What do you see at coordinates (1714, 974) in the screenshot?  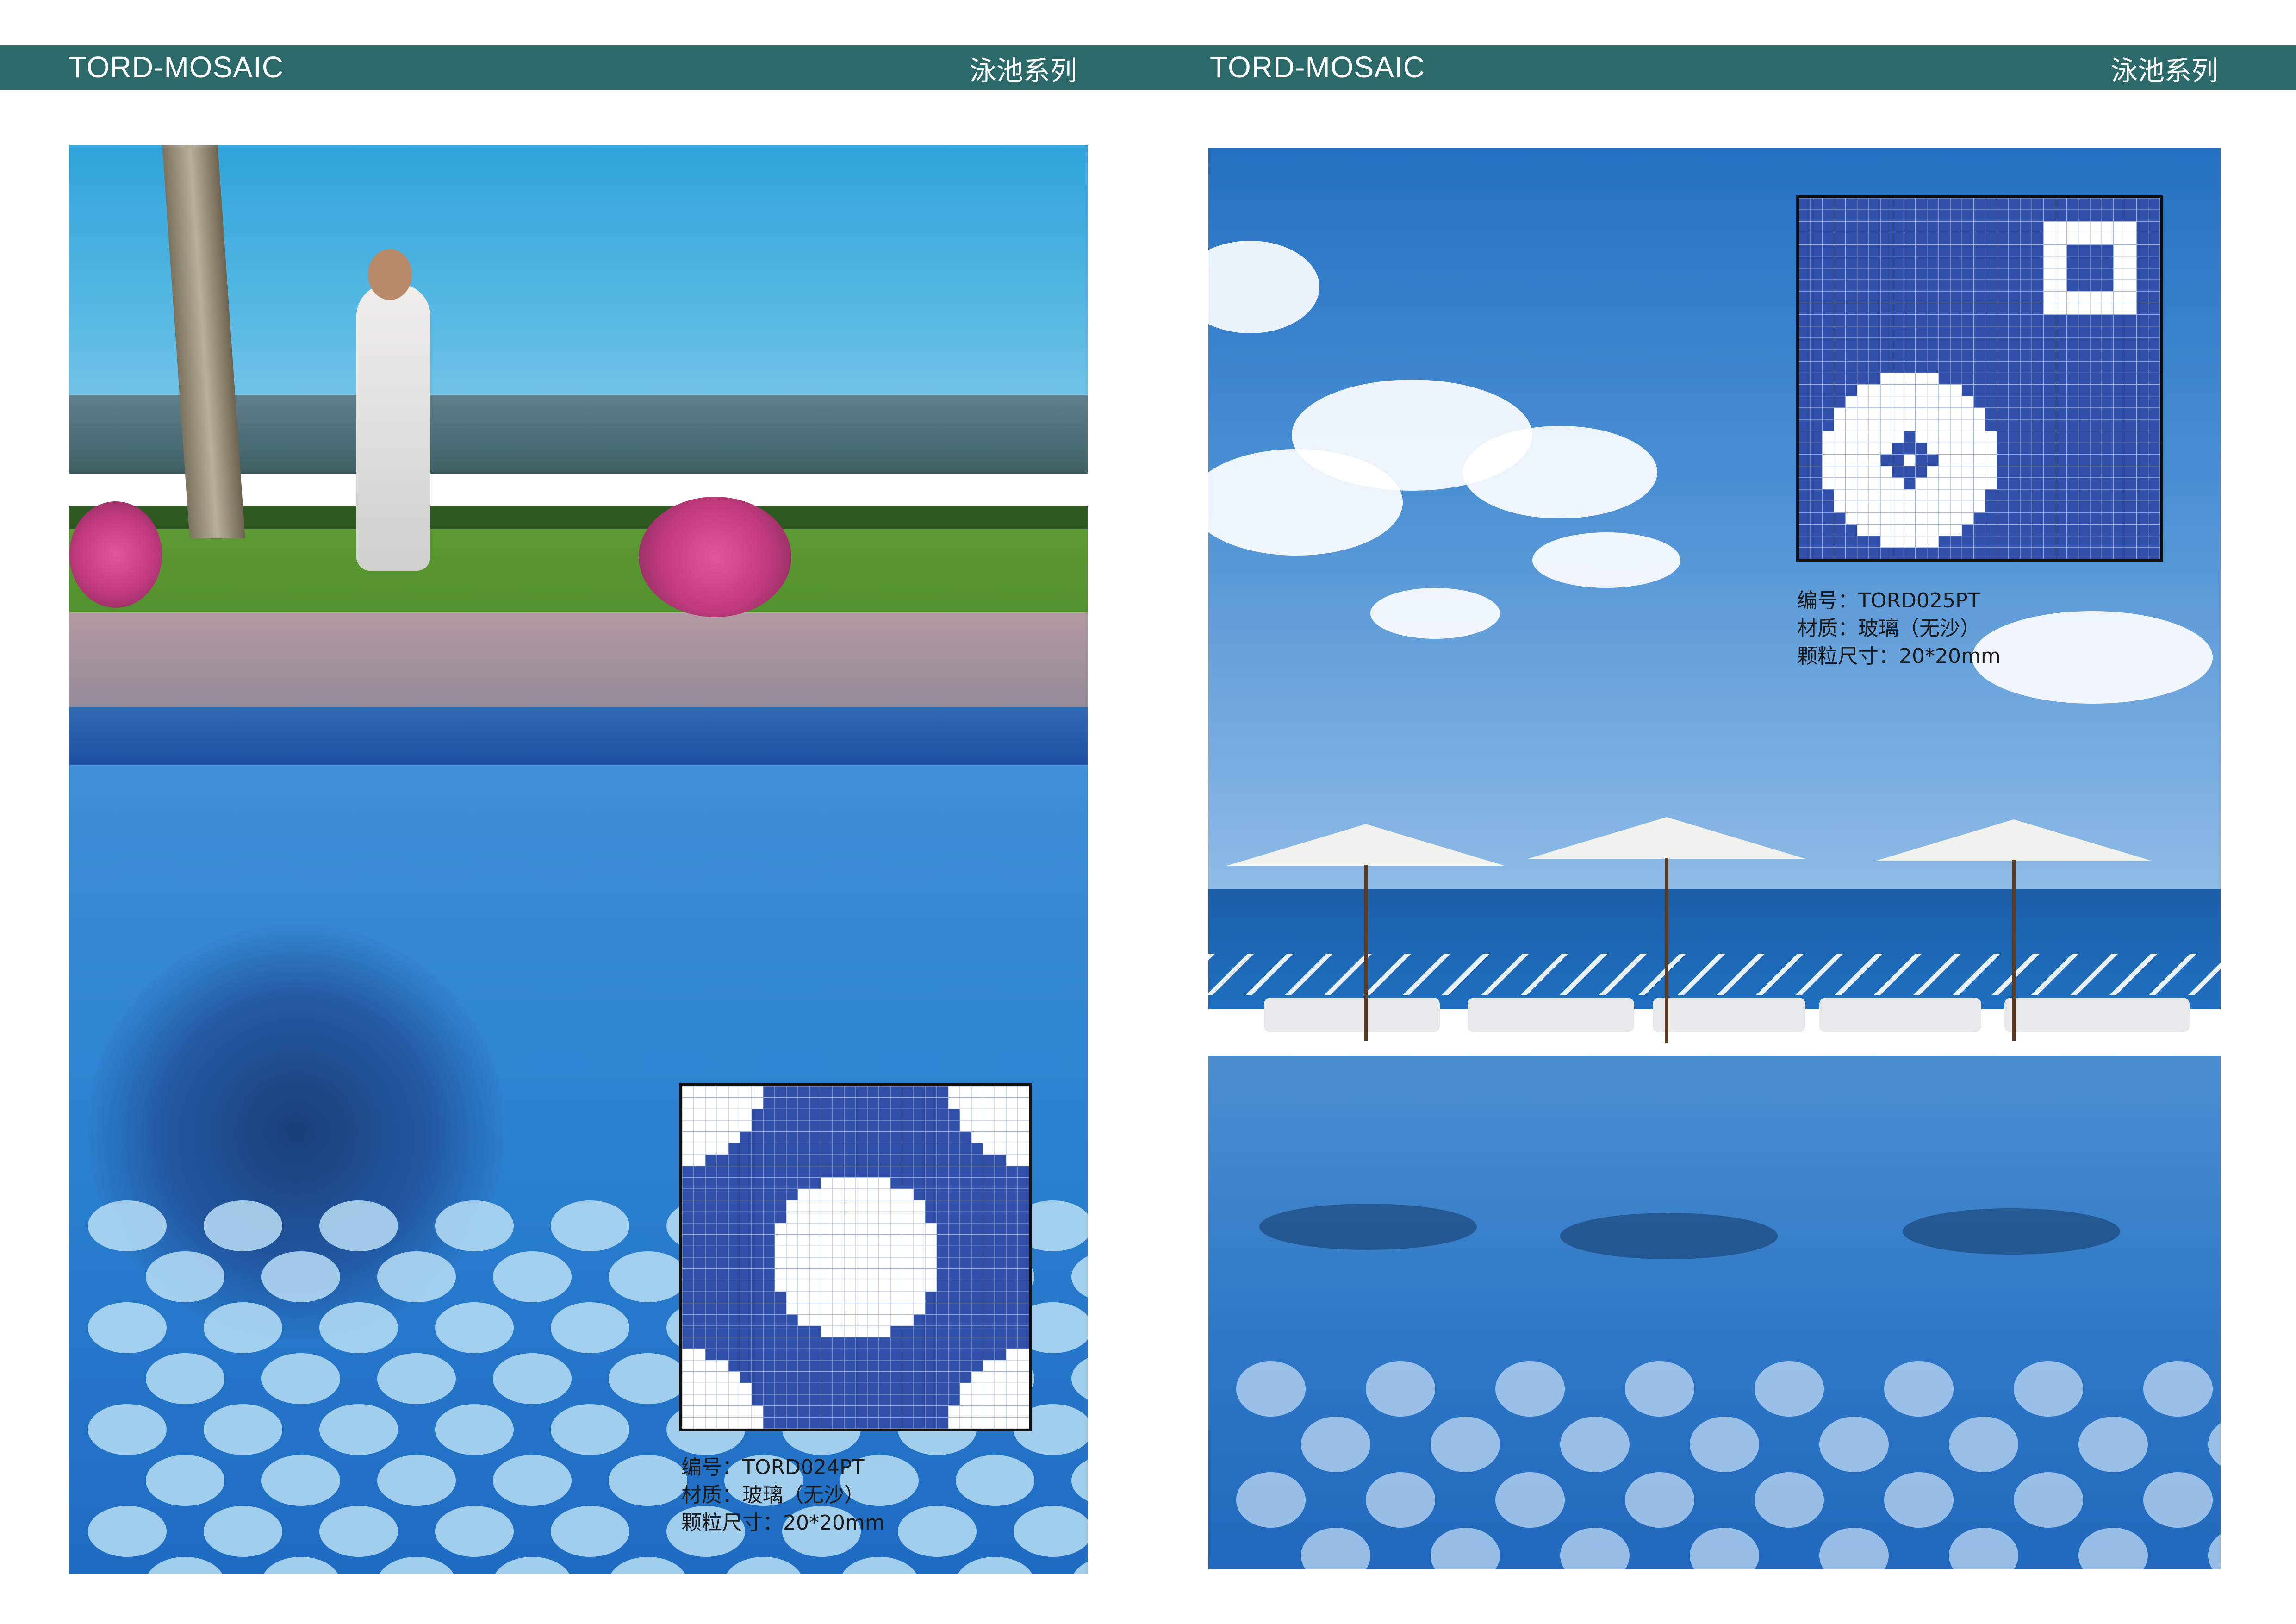 I see `railing` at bounding box center [1714, 974].